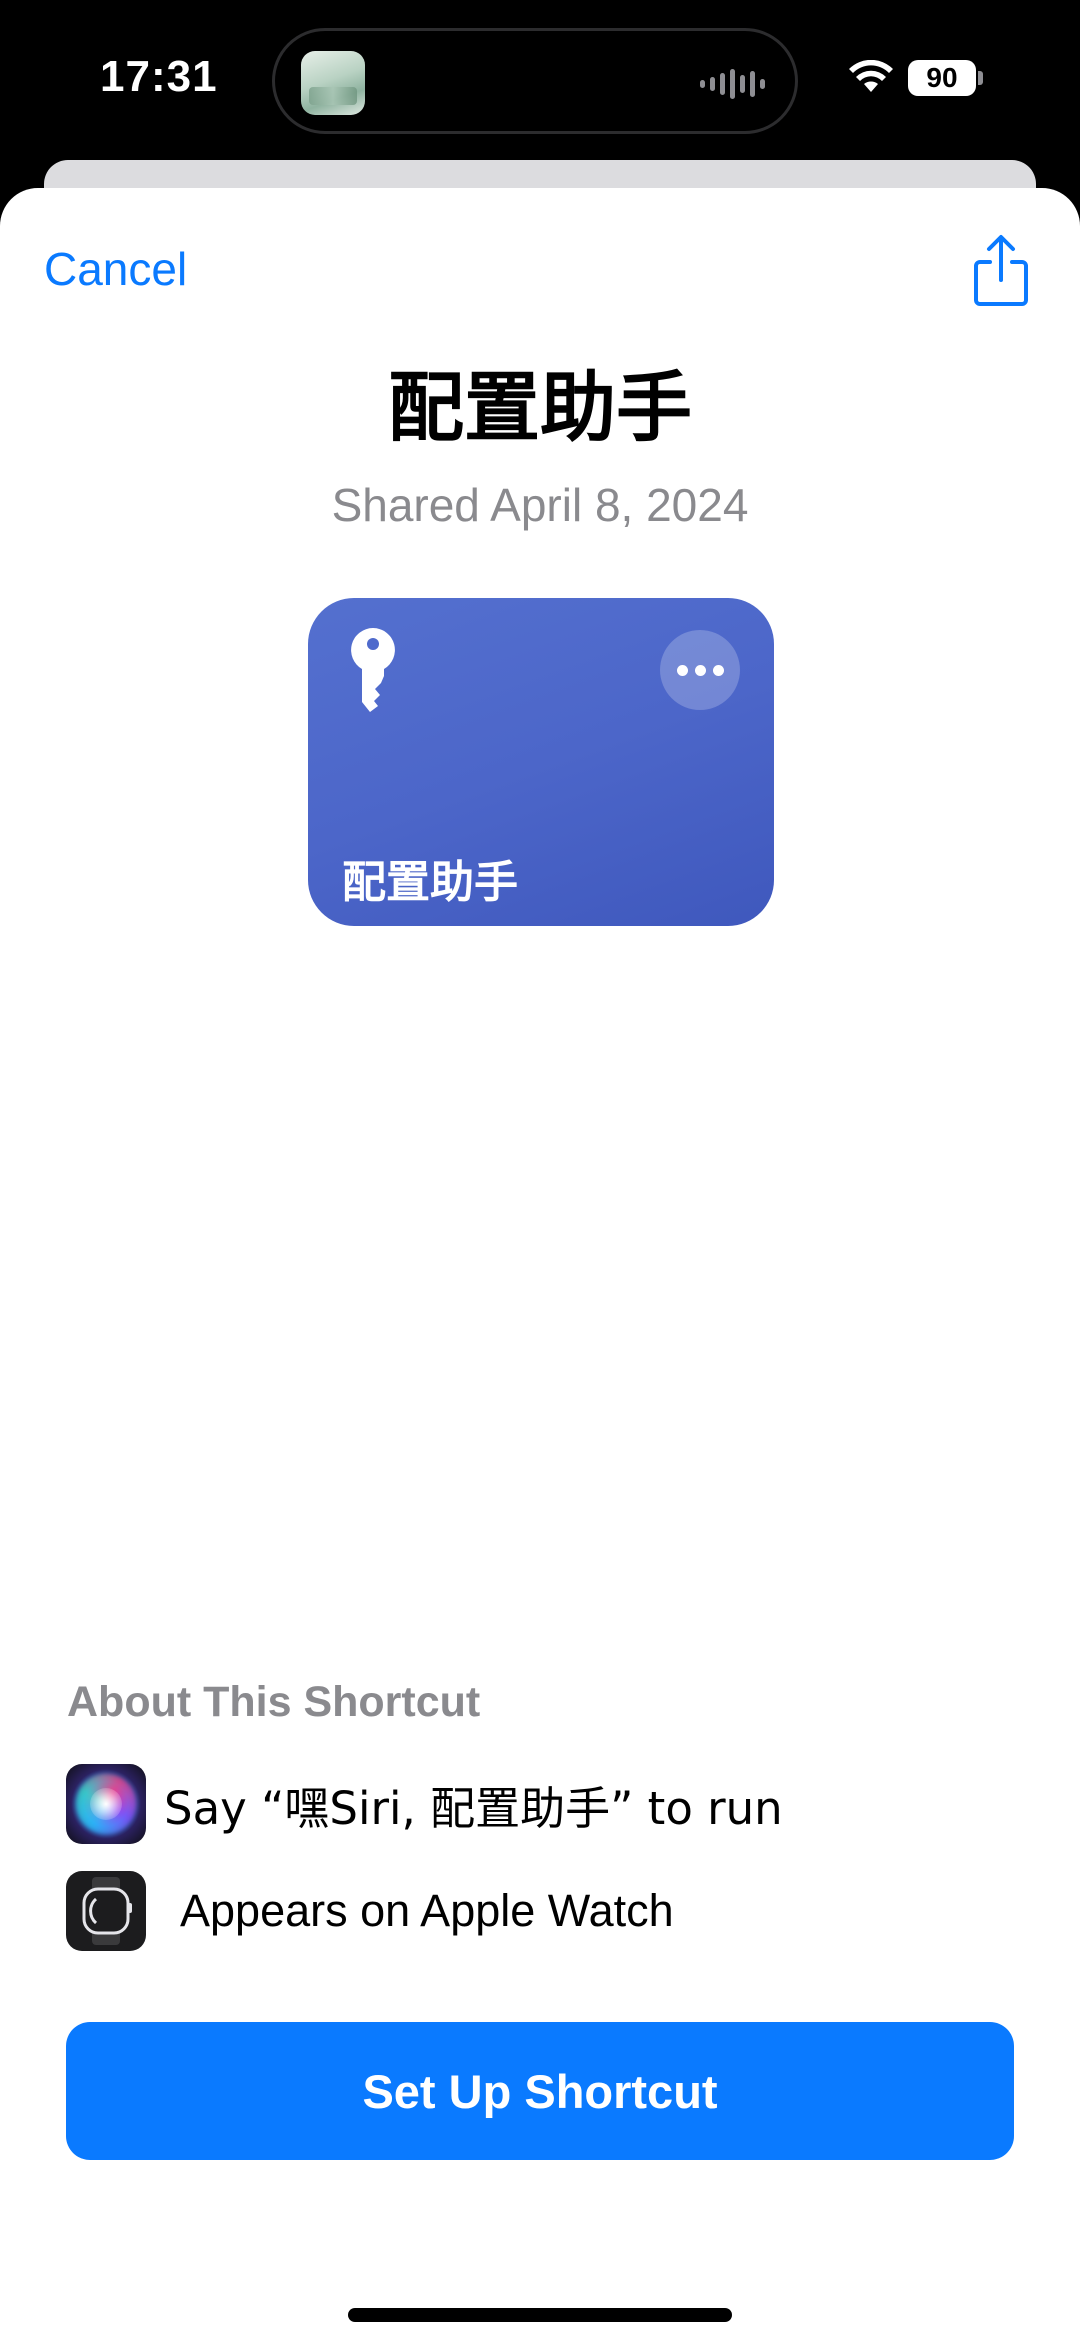  Describe the element at coordinates (540, 2315) in the screenshot. I see `home-indicator` at that location.